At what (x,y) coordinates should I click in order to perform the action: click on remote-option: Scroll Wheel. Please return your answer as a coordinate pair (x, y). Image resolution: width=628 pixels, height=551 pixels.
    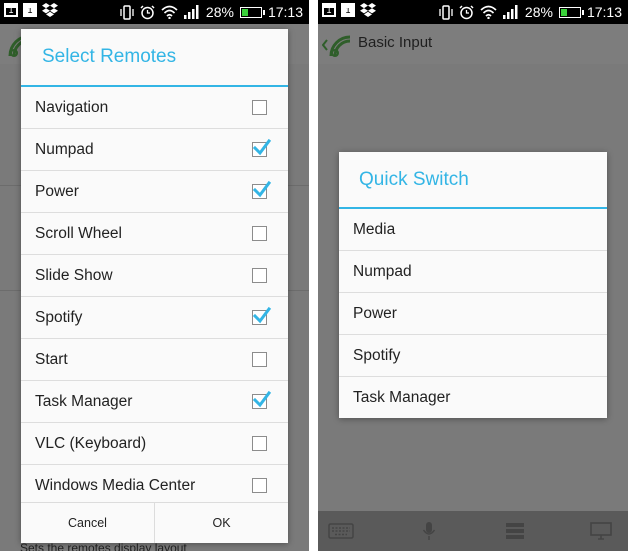
    Looking at the image, I should click on (154, 234).